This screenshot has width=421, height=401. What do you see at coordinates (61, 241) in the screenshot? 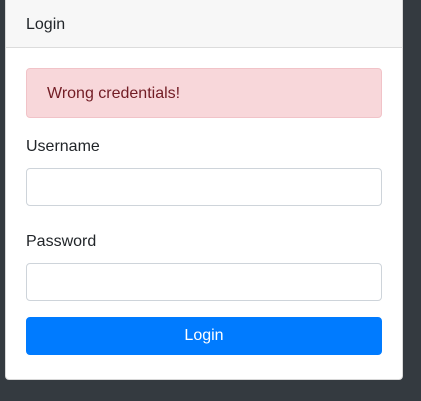
I see `password-label: Password` at bounding box center [61, 241].